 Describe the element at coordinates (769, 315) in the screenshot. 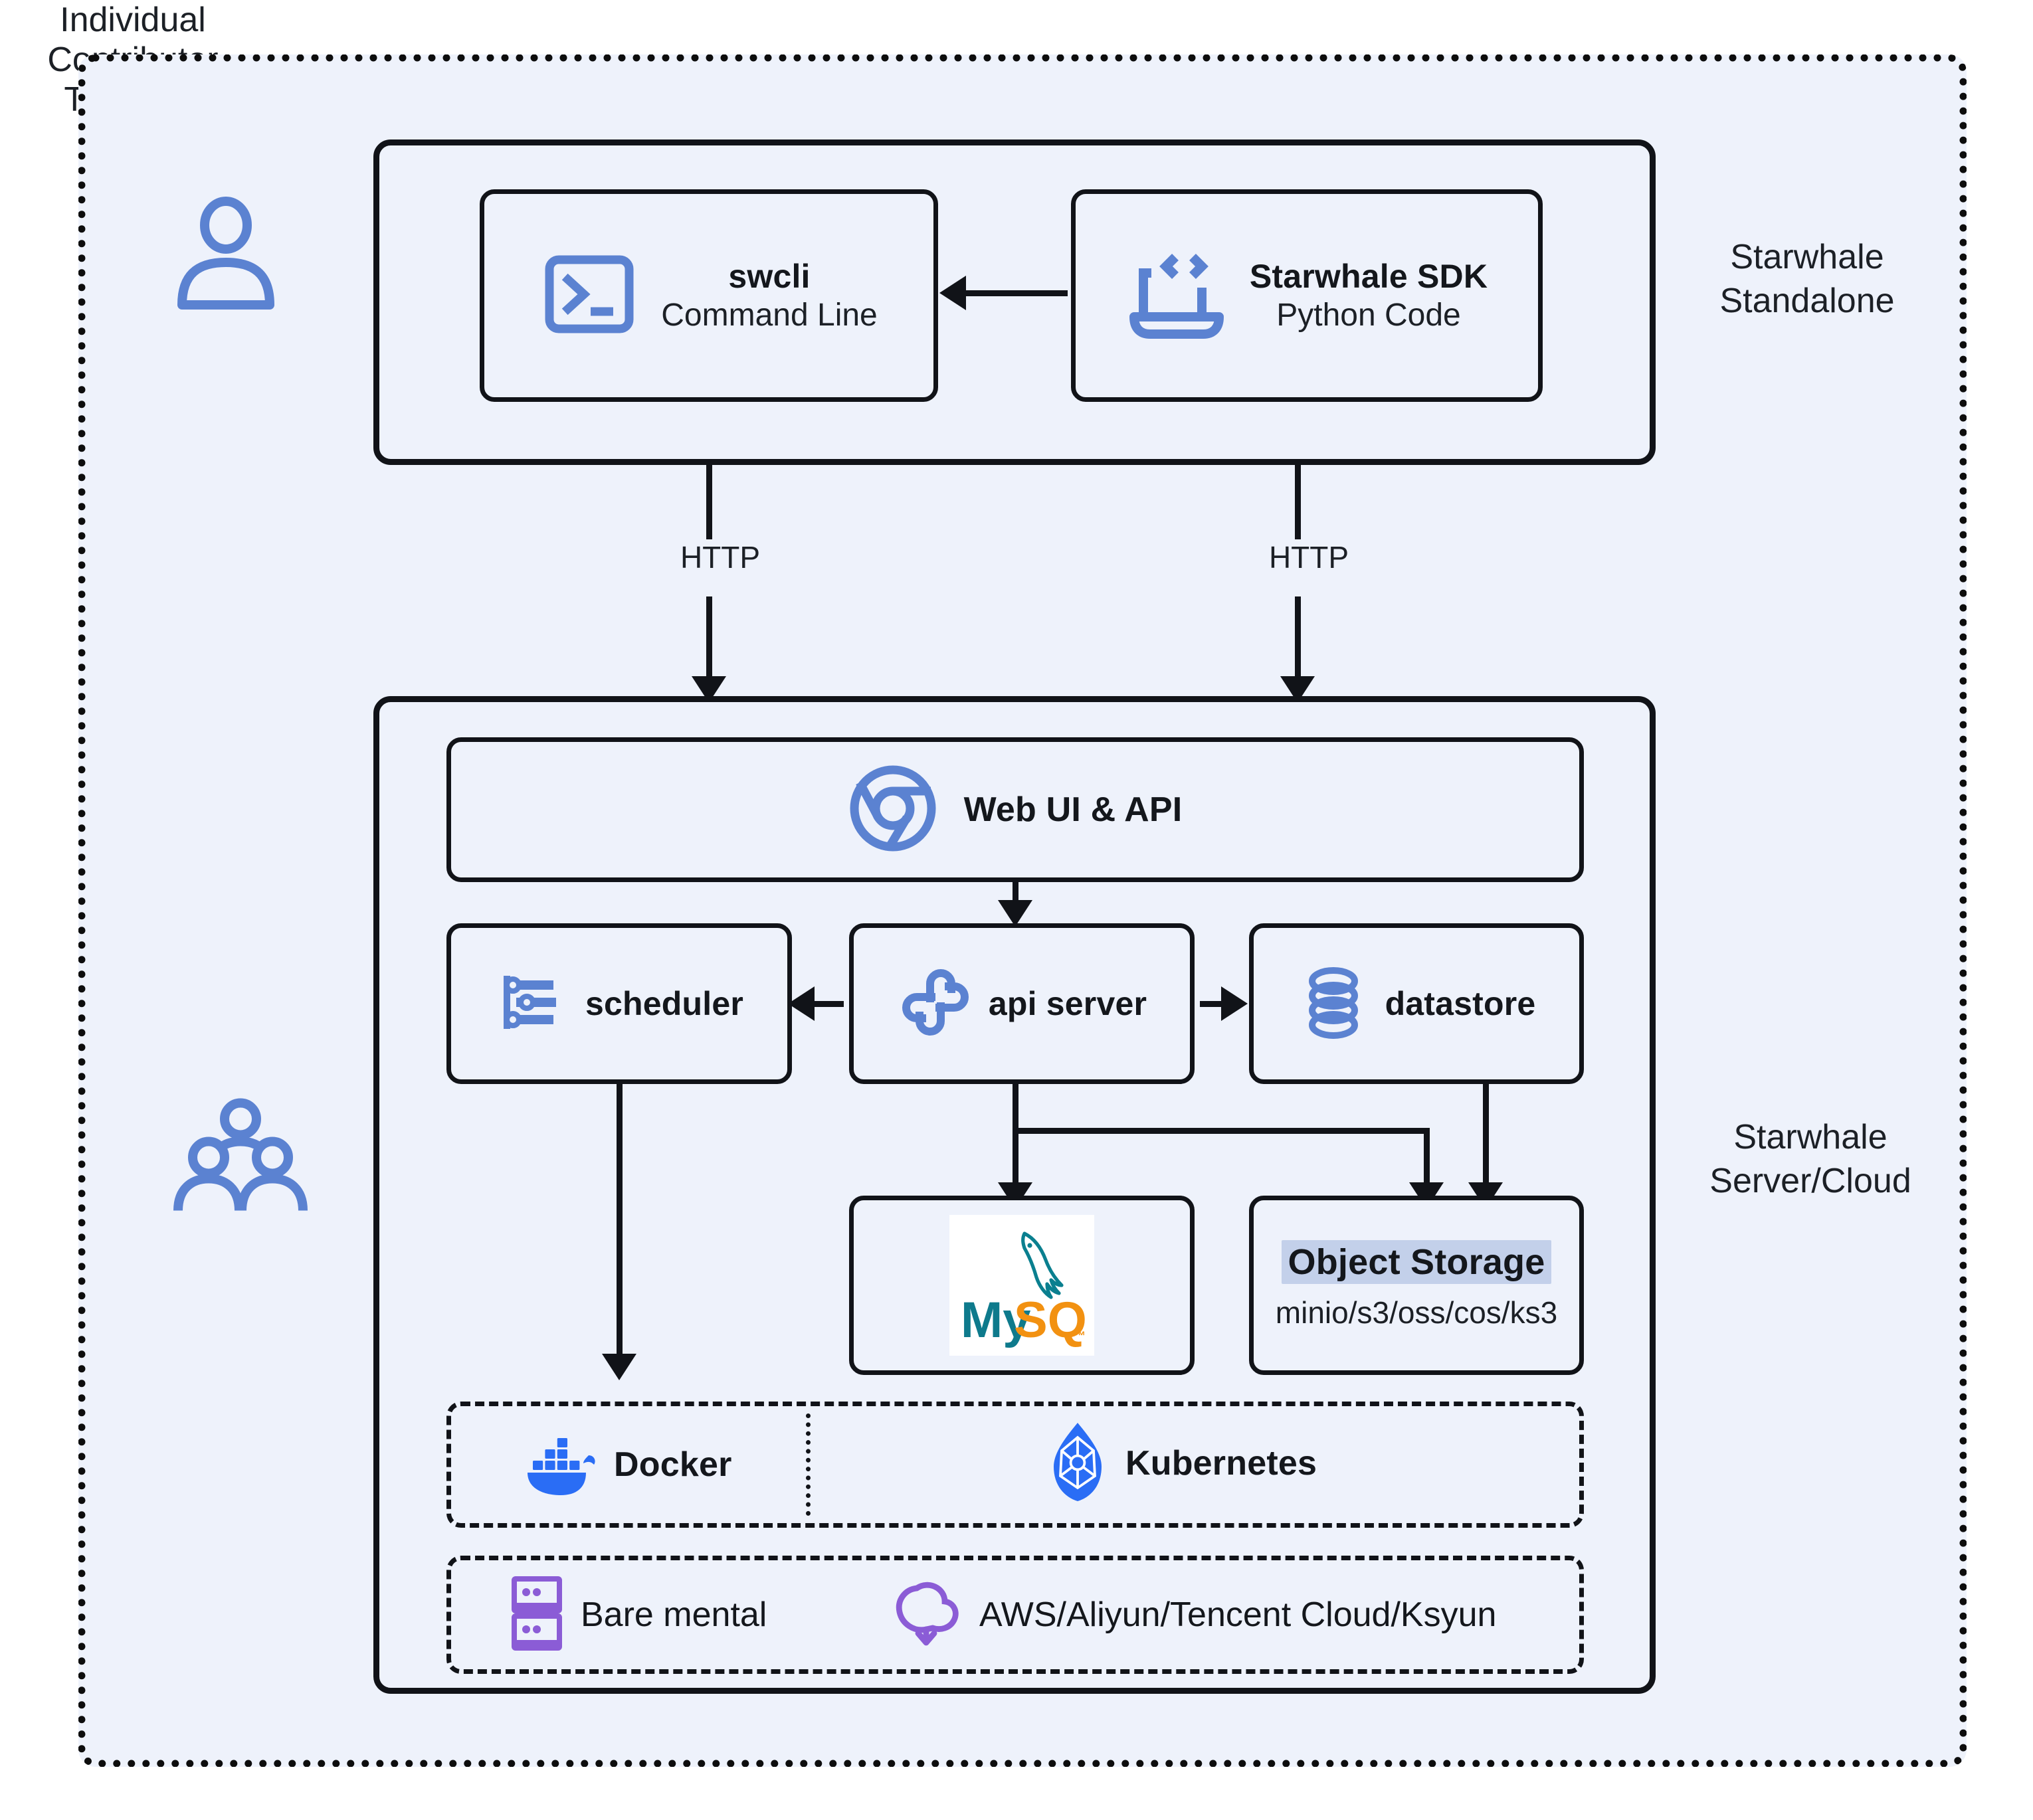

I see `node-subtitle-swcli: Command Line` at that location.